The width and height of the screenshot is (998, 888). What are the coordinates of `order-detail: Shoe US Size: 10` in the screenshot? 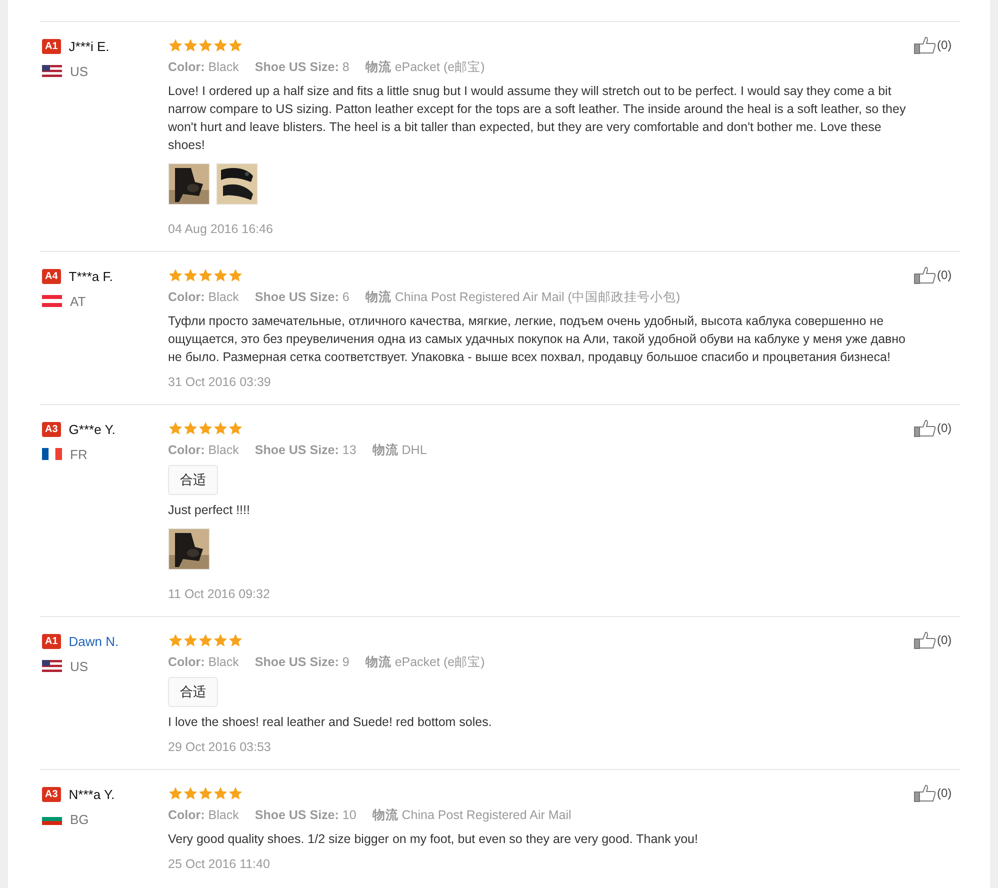 It's located at (305, 815).